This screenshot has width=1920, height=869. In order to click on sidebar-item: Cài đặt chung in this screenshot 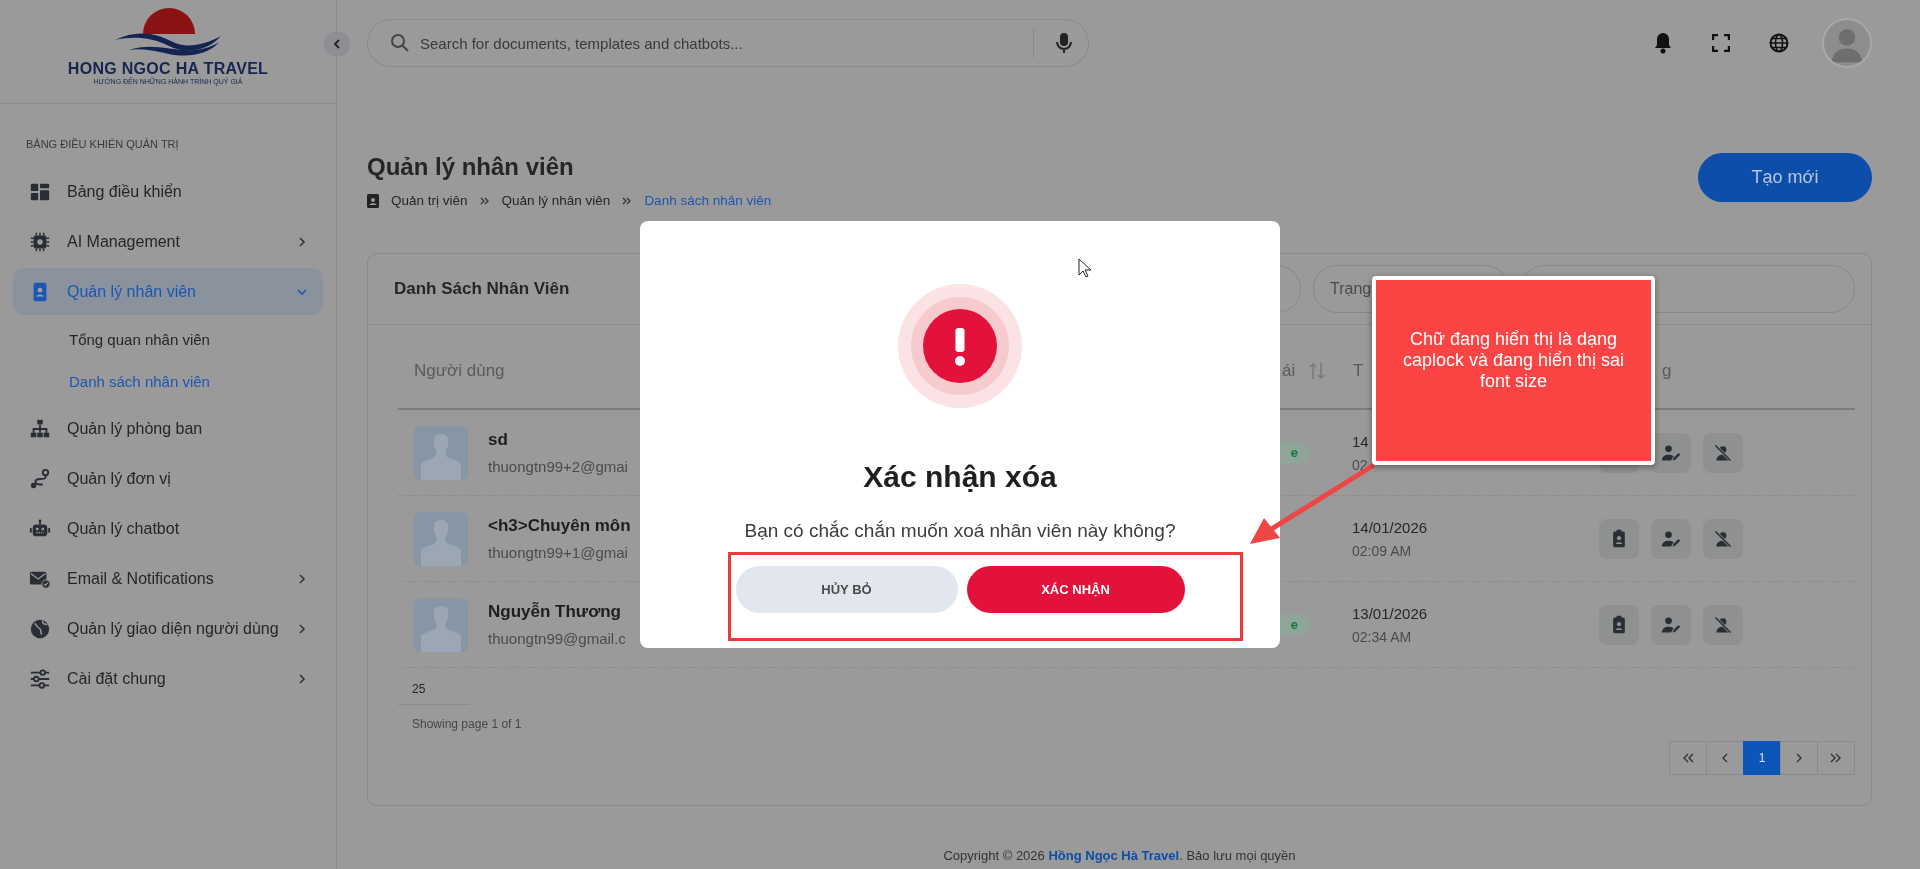, I will do `click(168, 678)`.